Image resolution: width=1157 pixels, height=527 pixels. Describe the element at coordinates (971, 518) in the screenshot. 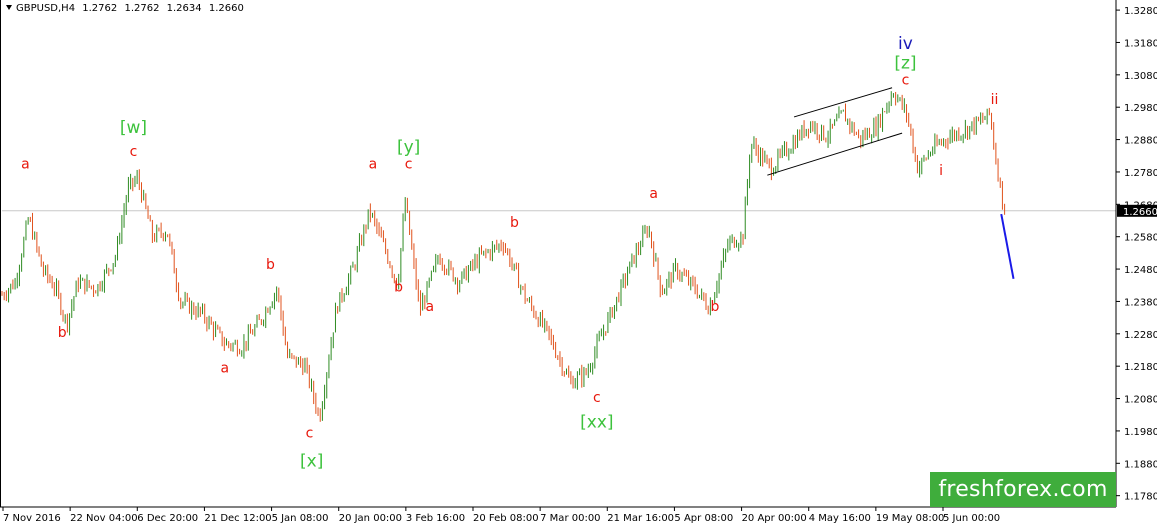

I see `time-tick-label: 5 Jun 00:00` at that location.